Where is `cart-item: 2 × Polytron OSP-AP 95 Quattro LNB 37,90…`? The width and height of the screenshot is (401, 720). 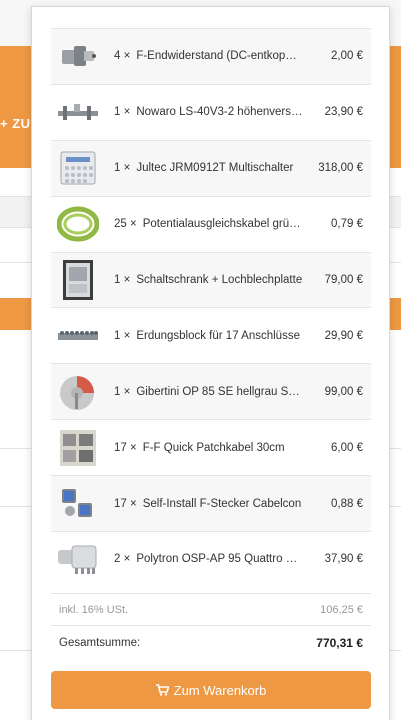 cart-item: 2 × Polytron OSP-AP 95 Quattro LNB 37,90… is located at coordinates (211, 559).